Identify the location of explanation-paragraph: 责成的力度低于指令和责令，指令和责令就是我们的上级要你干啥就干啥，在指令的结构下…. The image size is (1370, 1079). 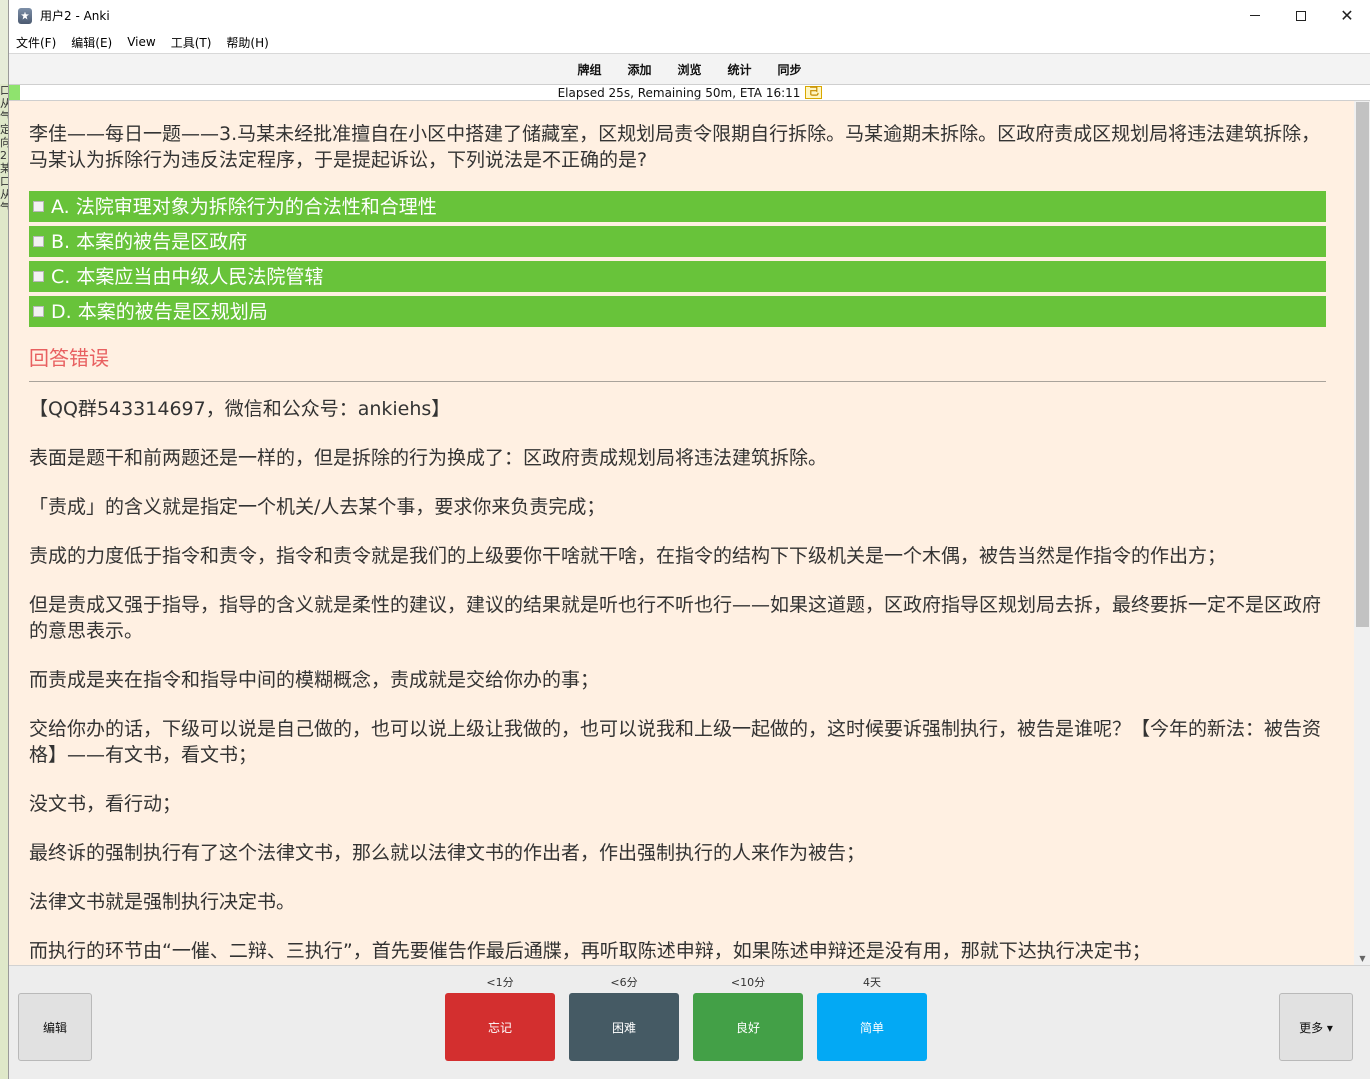
(628, 556).